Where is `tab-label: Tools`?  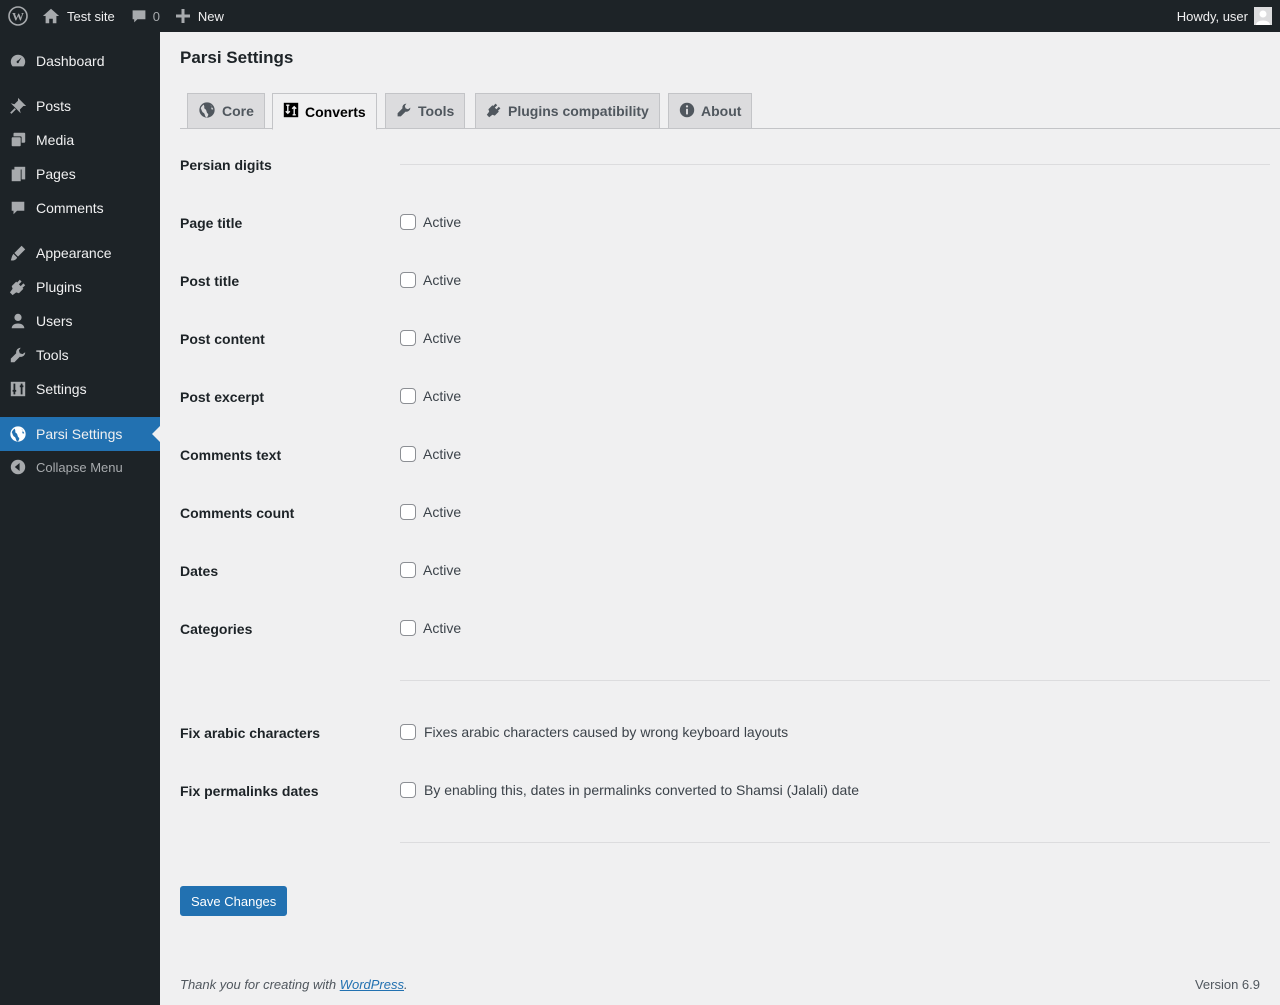 tab-label: Tools is located at coordinates (436, 111).